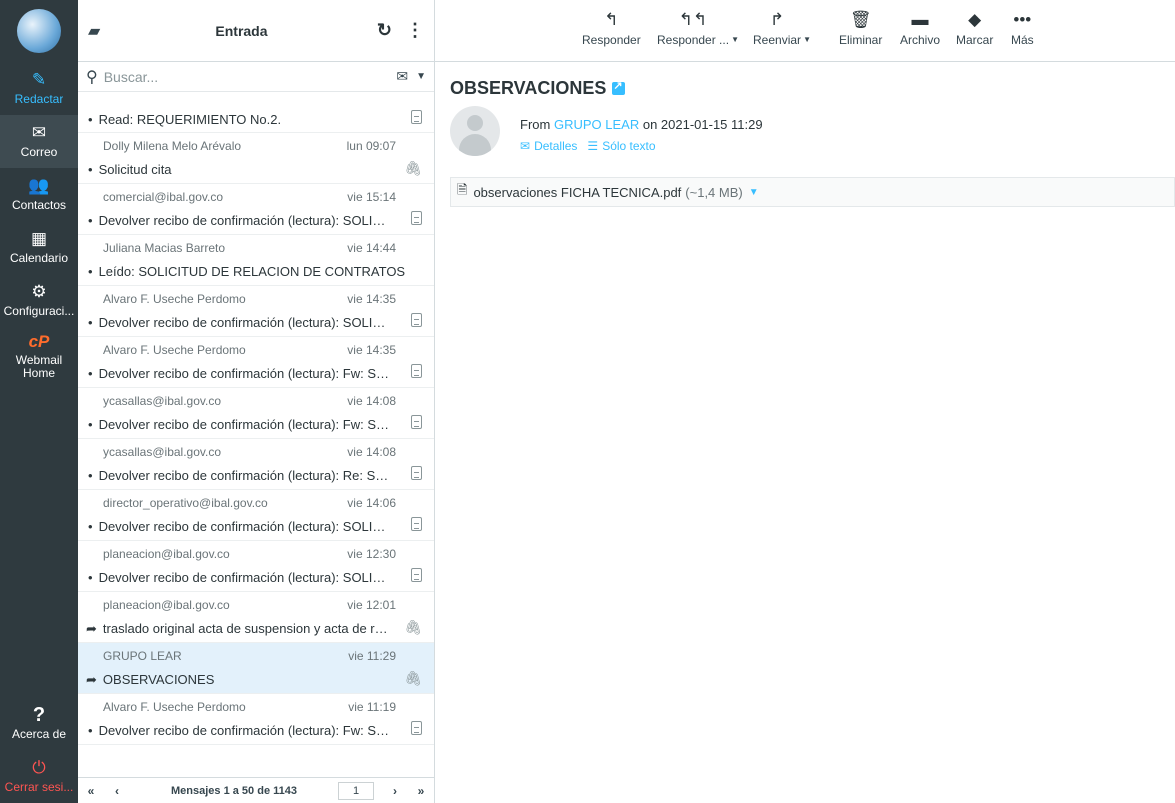 The height and width of the screenshot is (803, 1175). What do you see at coordinates (1022, 40) in the screenshot?
I see `more-label: Más` at bounding box center [1022, 40].